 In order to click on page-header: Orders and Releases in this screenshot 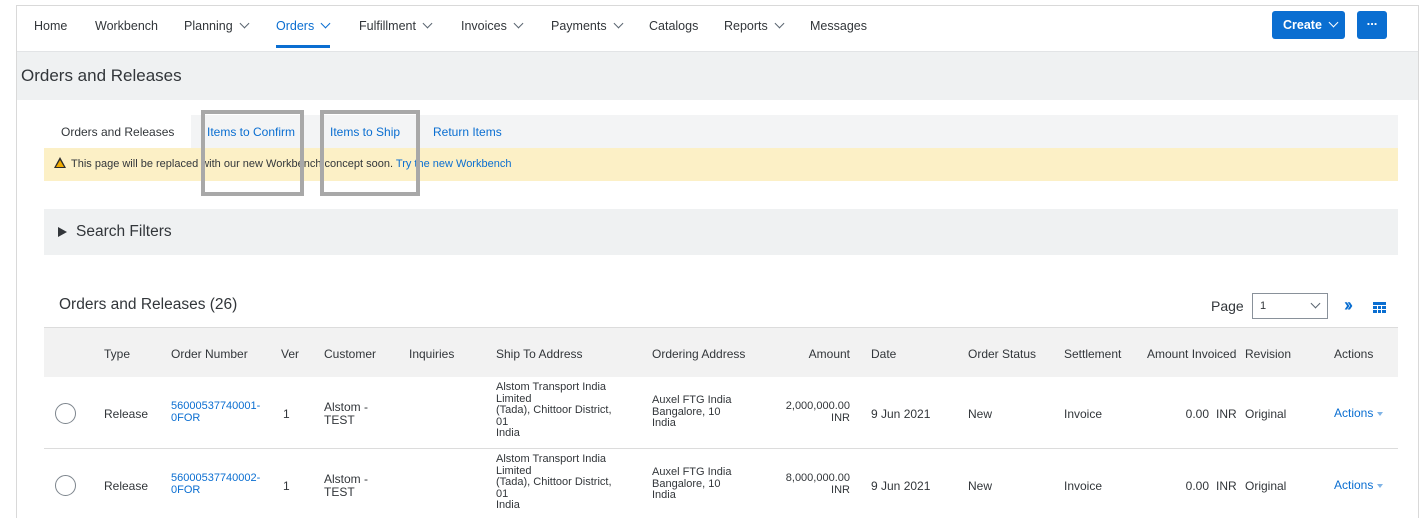, I will do `click(717, 75)`.